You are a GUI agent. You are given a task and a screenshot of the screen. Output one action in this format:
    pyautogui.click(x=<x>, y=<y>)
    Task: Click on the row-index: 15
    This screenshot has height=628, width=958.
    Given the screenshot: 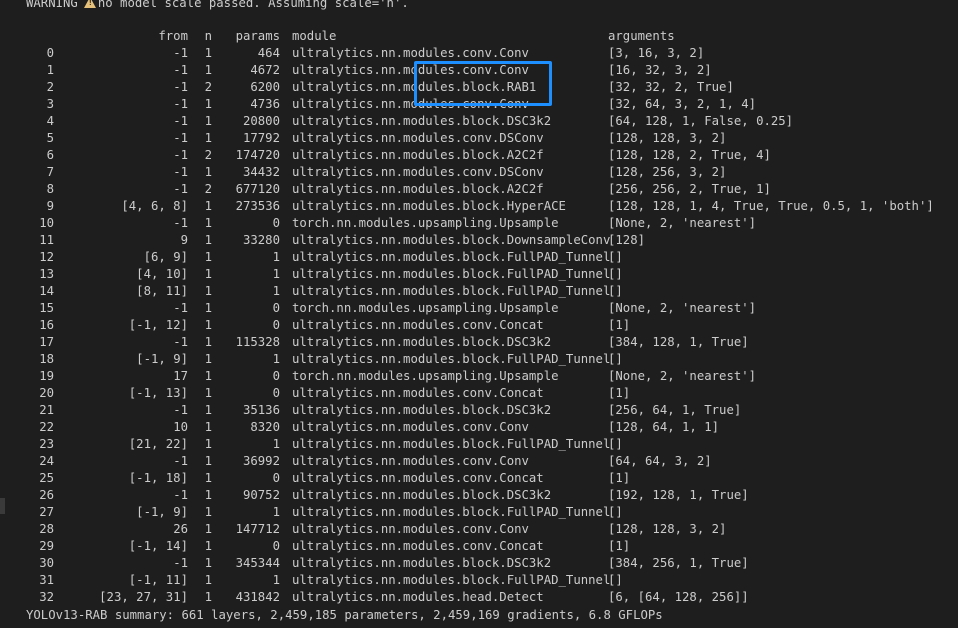 What is the action you would take?
    pyautogui.click(x=46, y=308)
    